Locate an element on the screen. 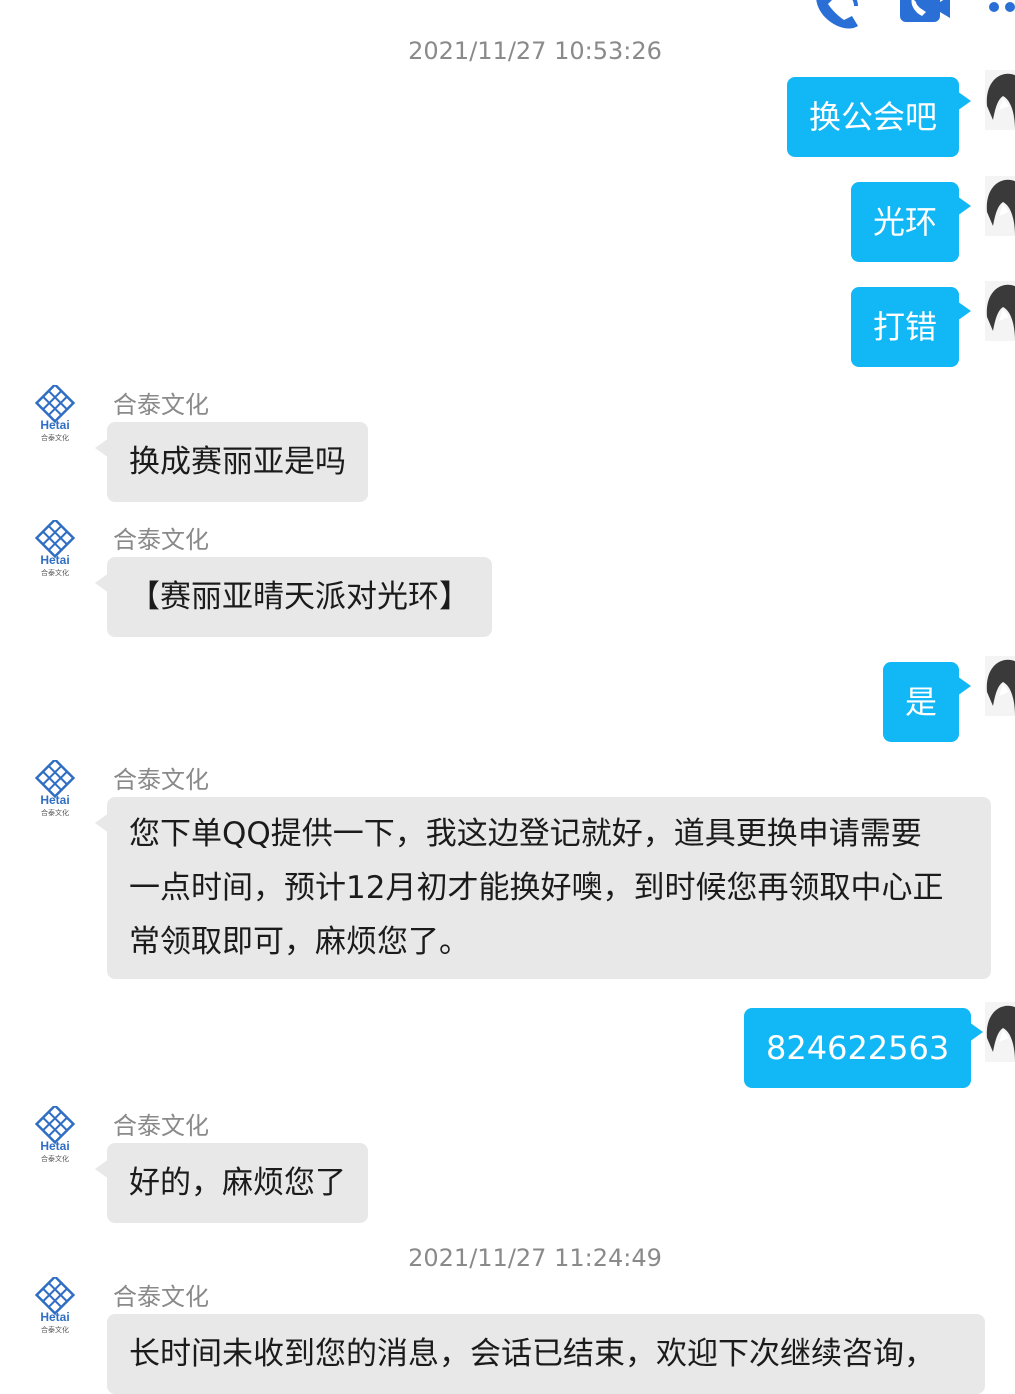 The height and width of the screenshot is (1394, 1015). phone-call-icon is located at coordinates (838, 18).